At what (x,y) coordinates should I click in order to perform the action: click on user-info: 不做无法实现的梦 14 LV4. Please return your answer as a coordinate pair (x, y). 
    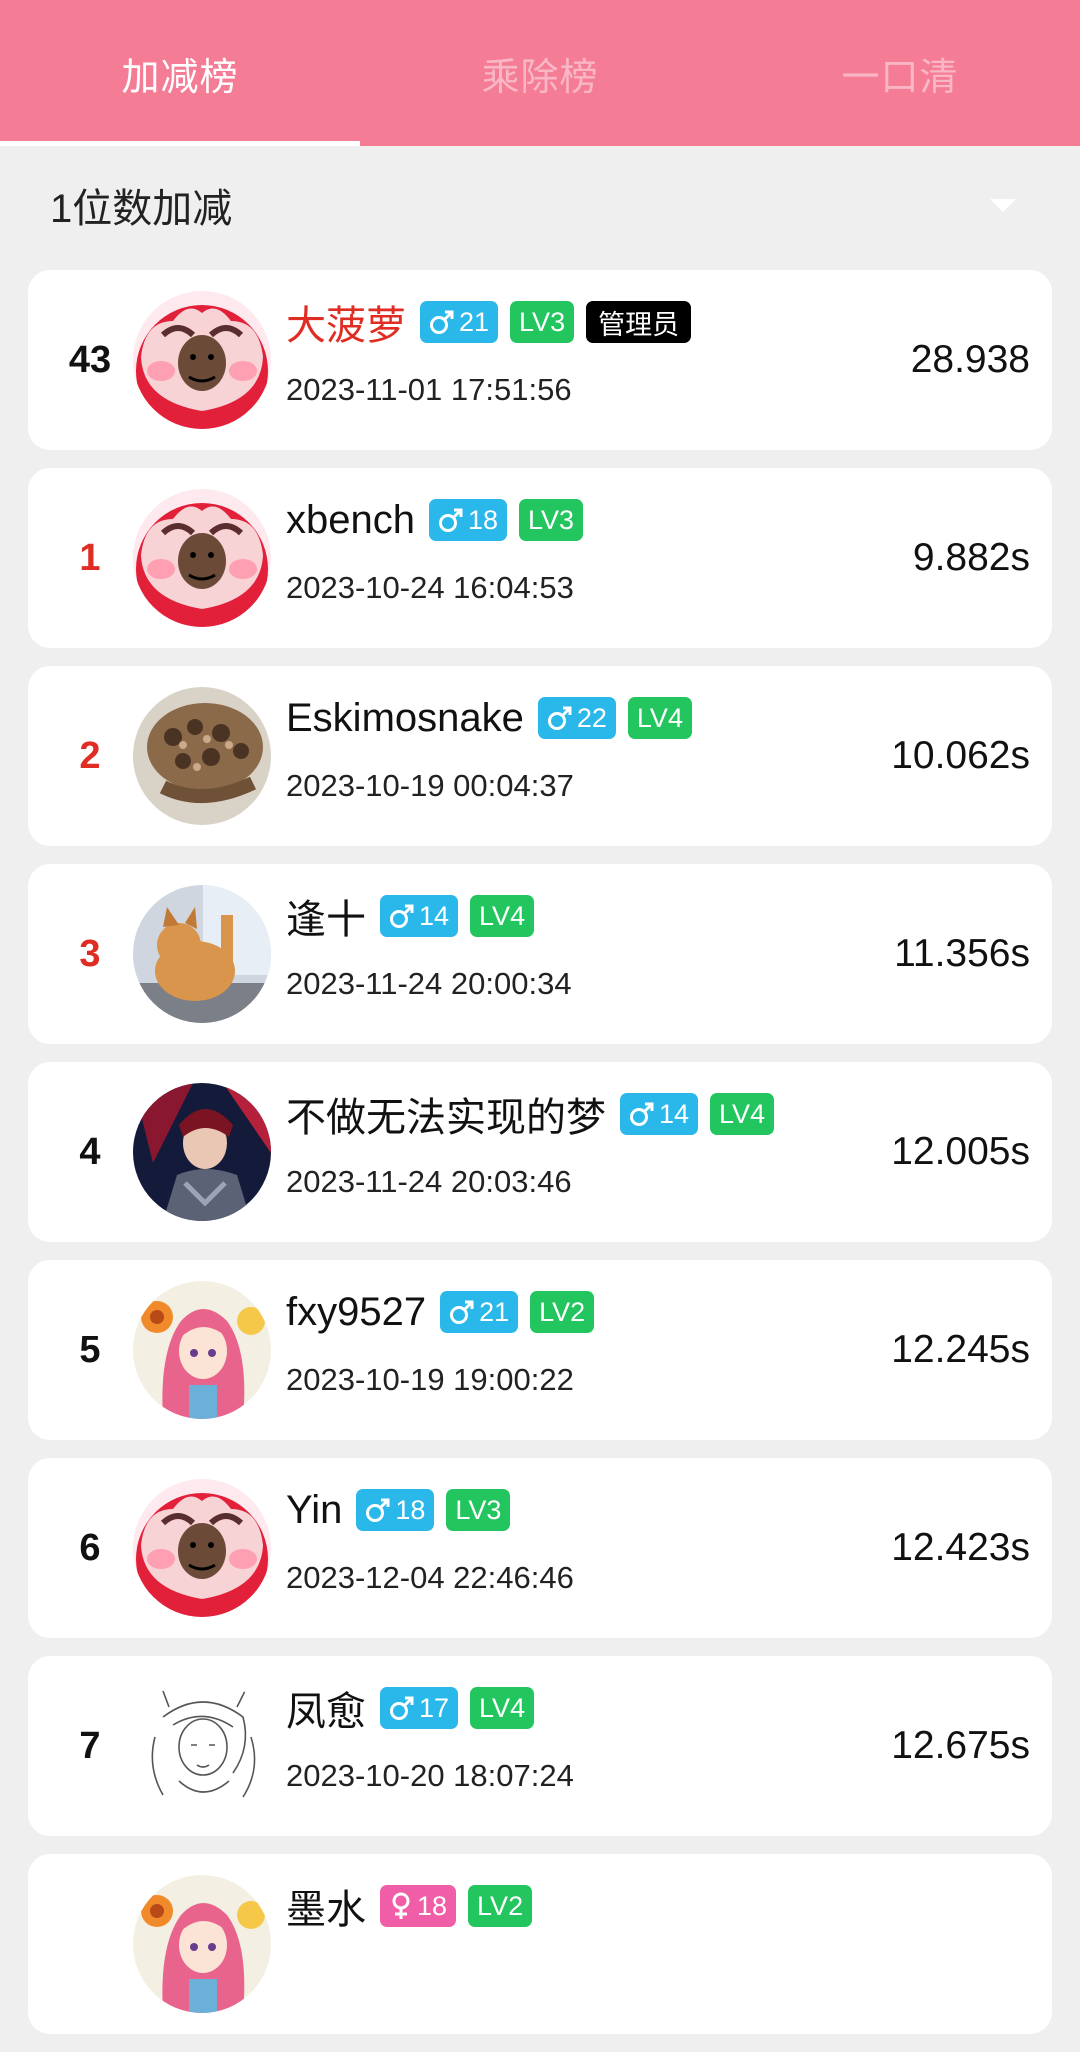
    Looking at the image, I should click on (536, 1114).